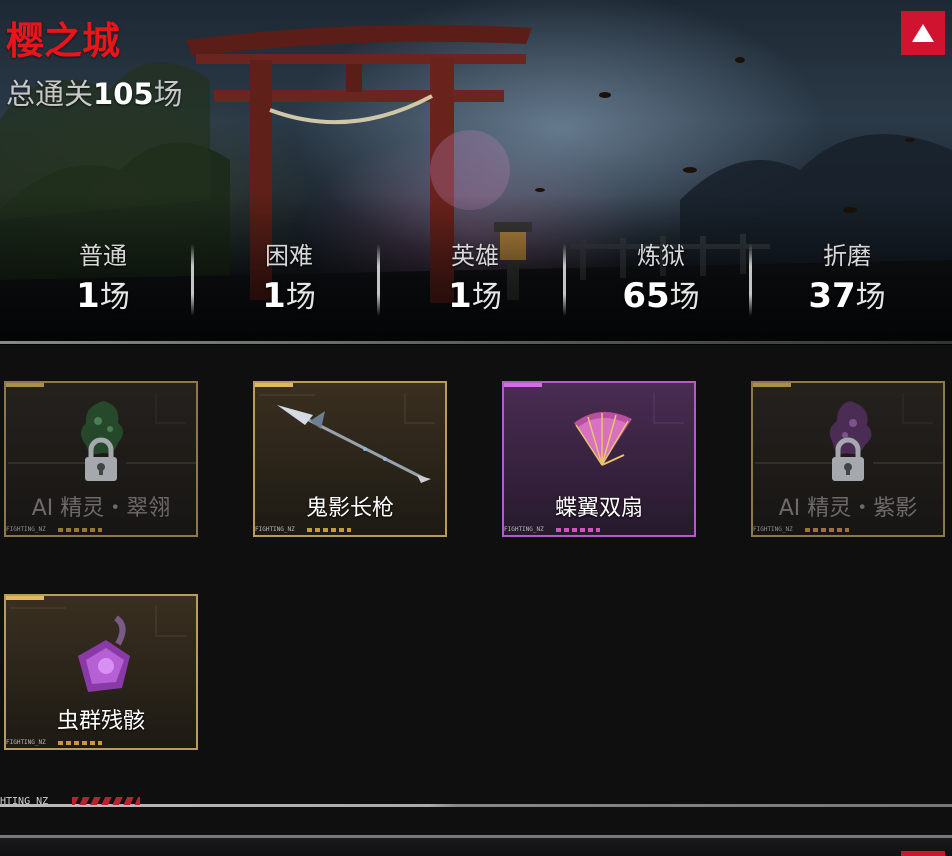 This screenshot has height=856, width=952. Describe the element at coordinates (24, 801) in the screenshot. I see `footer-tag-text: HTING_NZ` at that location.